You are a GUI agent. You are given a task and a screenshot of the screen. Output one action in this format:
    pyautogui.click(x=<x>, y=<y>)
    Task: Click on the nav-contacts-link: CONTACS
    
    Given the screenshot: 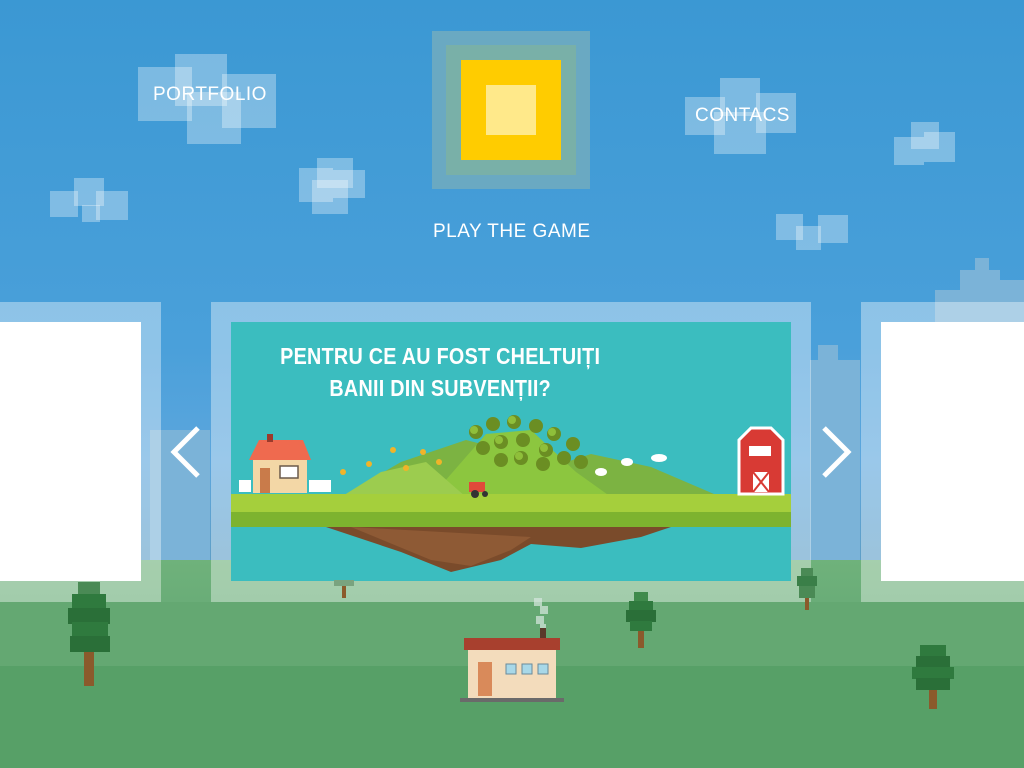 What is the action you would take?
    pyautogui.click(x=742, y=116)
    